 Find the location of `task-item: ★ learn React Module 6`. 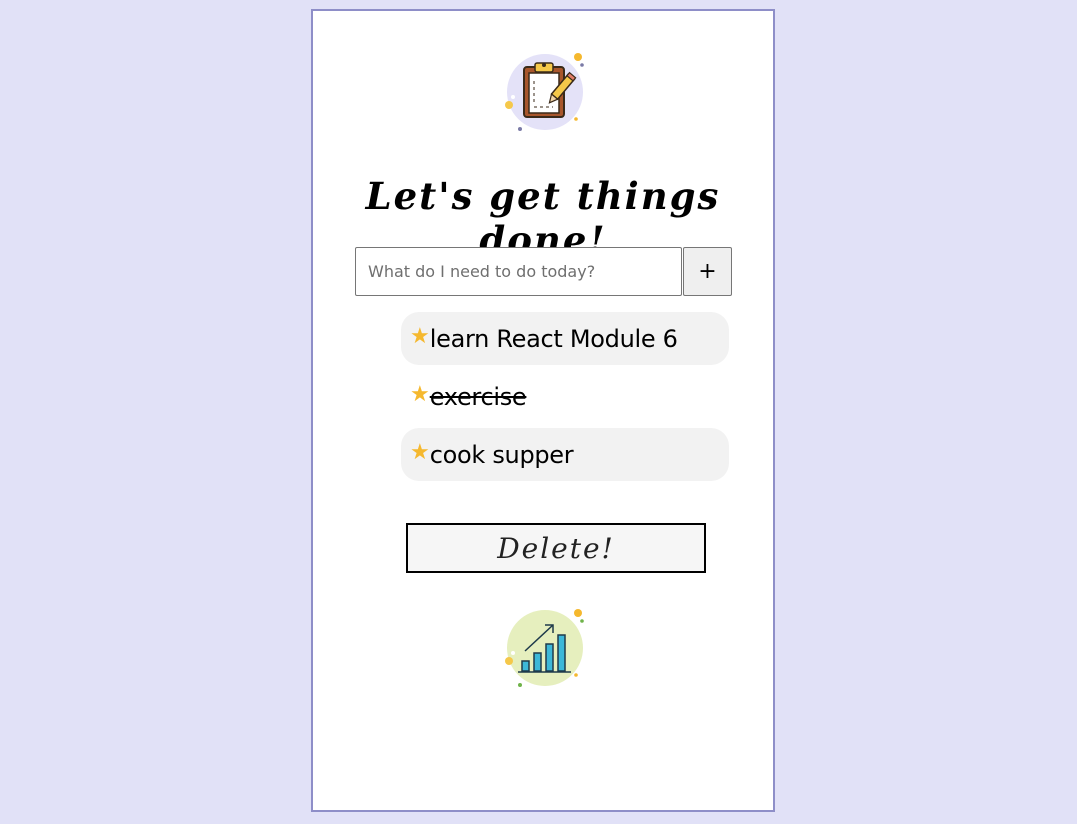

task-item: ★ learn React Module 6 is located at coordinates (565, 338).